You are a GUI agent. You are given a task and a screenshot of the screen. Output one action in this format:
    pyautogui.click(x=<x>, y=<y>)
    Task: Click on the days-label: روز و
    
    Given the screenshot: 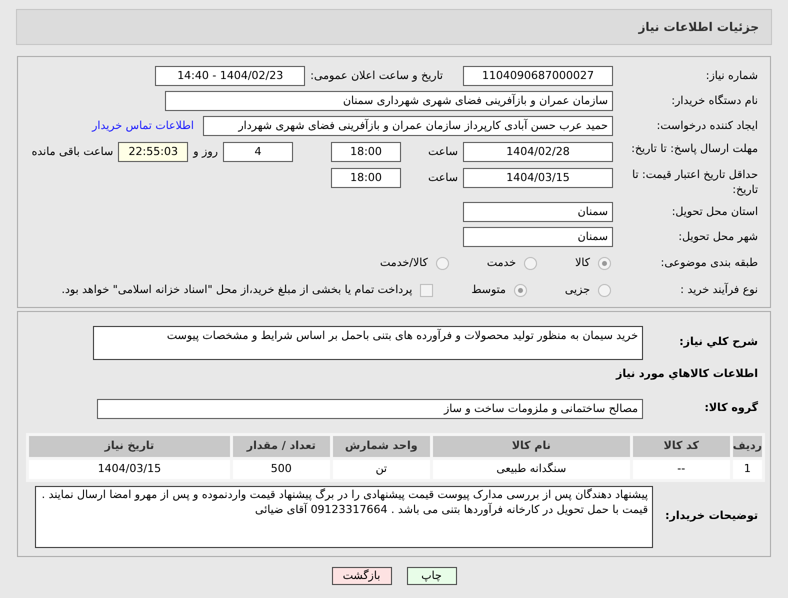 What is the action you would take?
    pyautogui.click(x=205, y=152)
    